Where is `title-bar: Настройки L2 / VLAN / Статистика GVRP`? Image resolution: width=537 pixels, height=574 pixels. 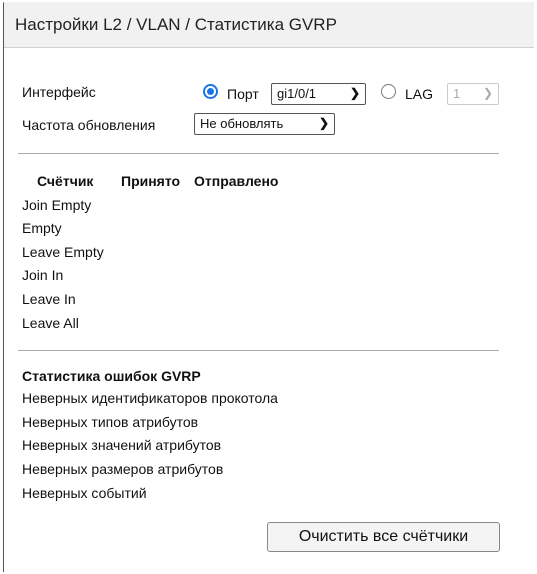 title-bar: Настройки L2 / VLAN / Статистика GVRP is located at coordinates (269, 25).